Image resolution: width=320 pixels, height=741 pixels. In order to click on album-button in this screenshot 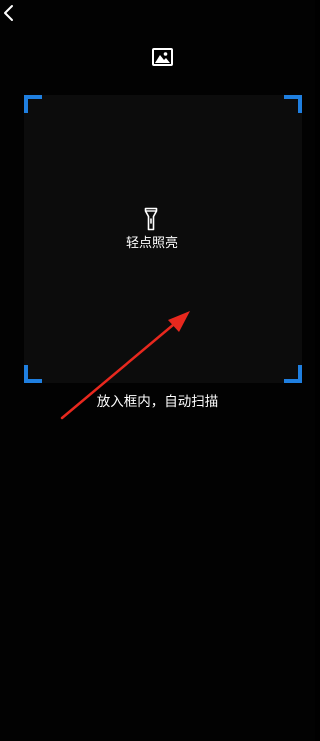, I will do `click(162, 57)`.